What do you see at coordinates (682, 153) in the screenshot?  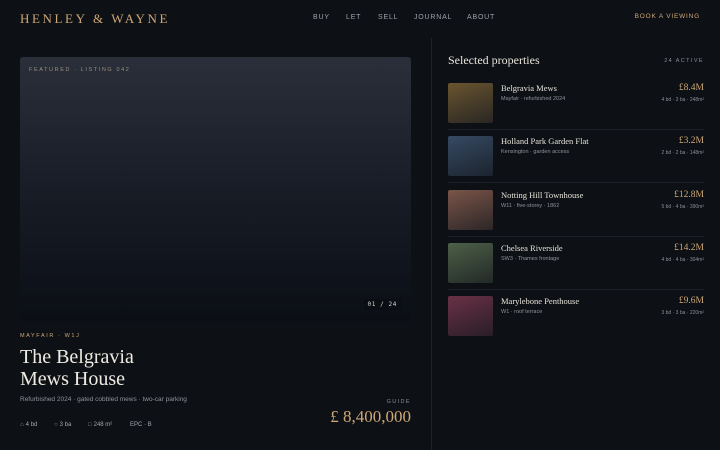 I see `listing-specs: 2 bd · 2 ba · 148m²` at bounding box center [682, 153].